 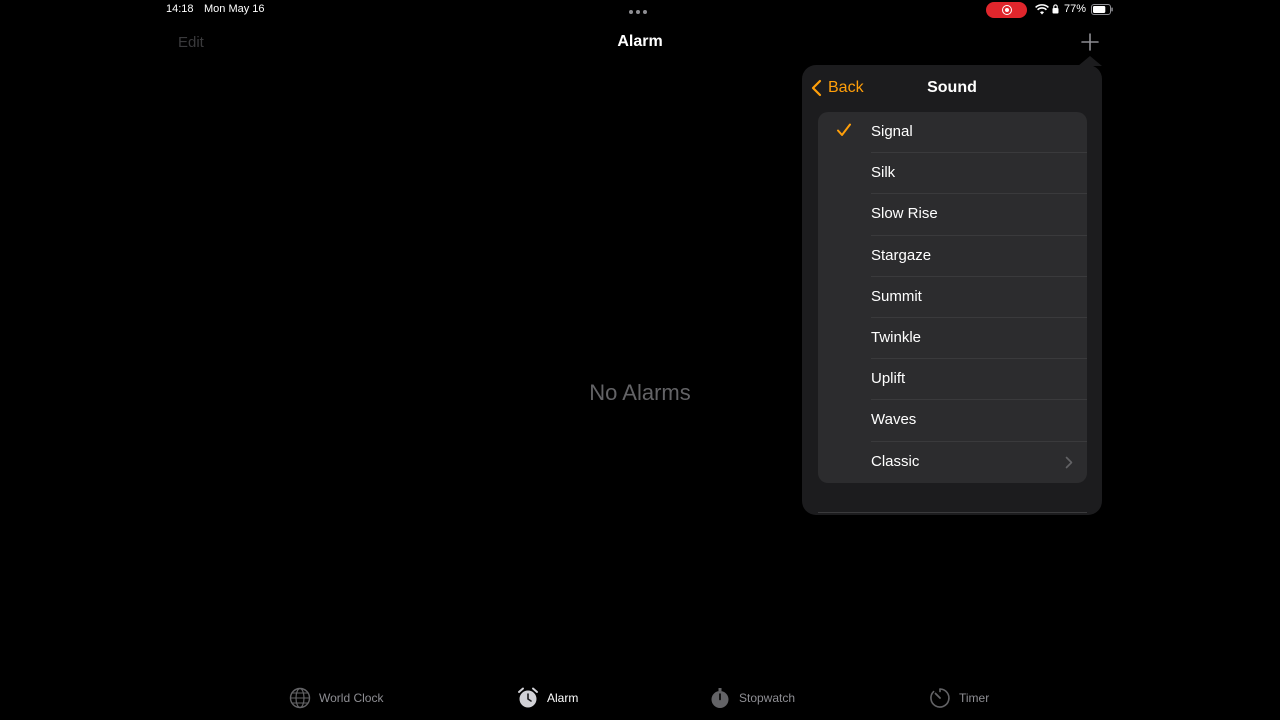 I want to click on sound-option-waves: Waves, so click(x=952, y=421).